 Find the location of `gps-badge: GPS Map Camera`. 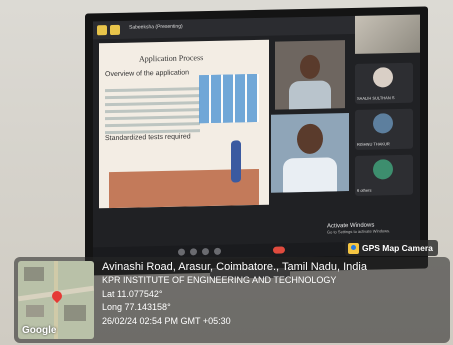

gps-badge: GPS Map Camera is located at coordinates (391, 248).